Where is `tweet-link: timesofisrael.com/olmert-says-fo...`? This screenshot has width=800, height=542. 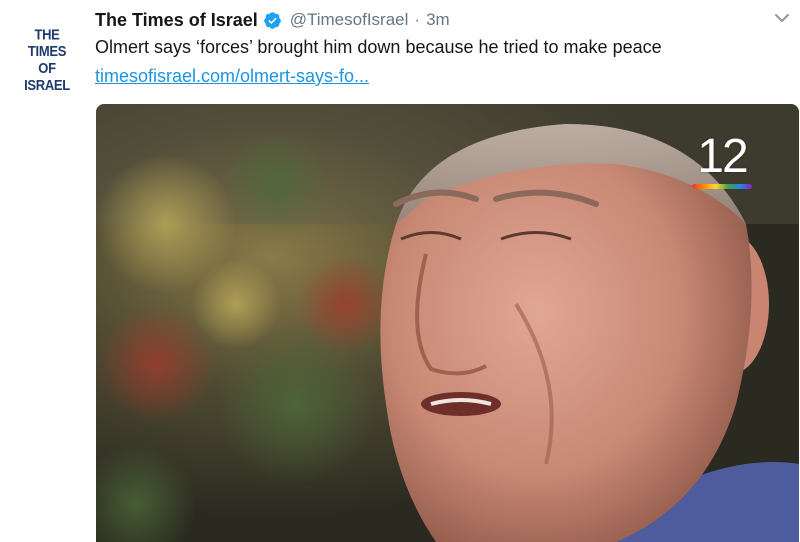 tweet-link: timesofisrael.com/olmert-says-fo... is located at coordinates (232, 76).